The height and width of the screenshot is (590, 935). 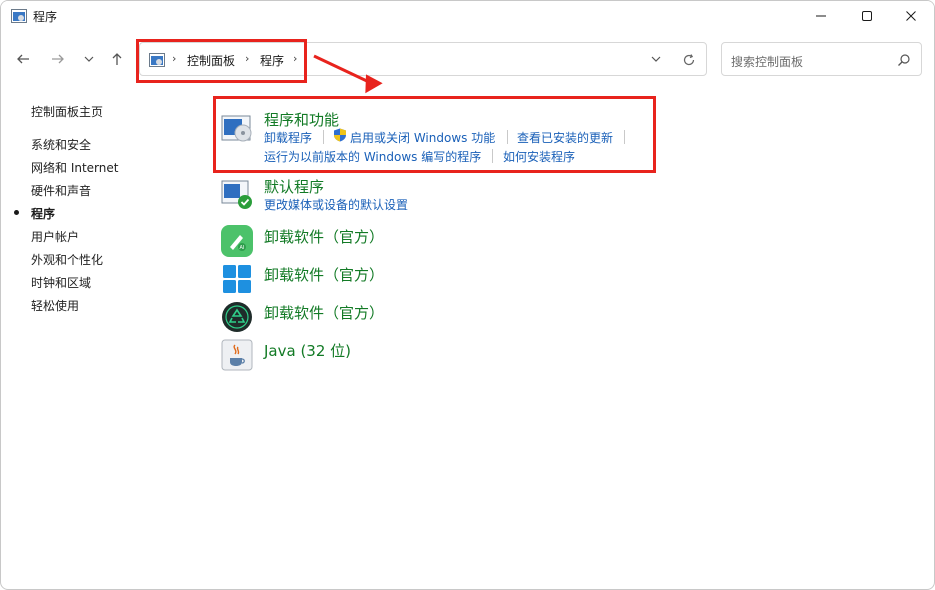 I want to click on up-button, so click(x=117, y=59).